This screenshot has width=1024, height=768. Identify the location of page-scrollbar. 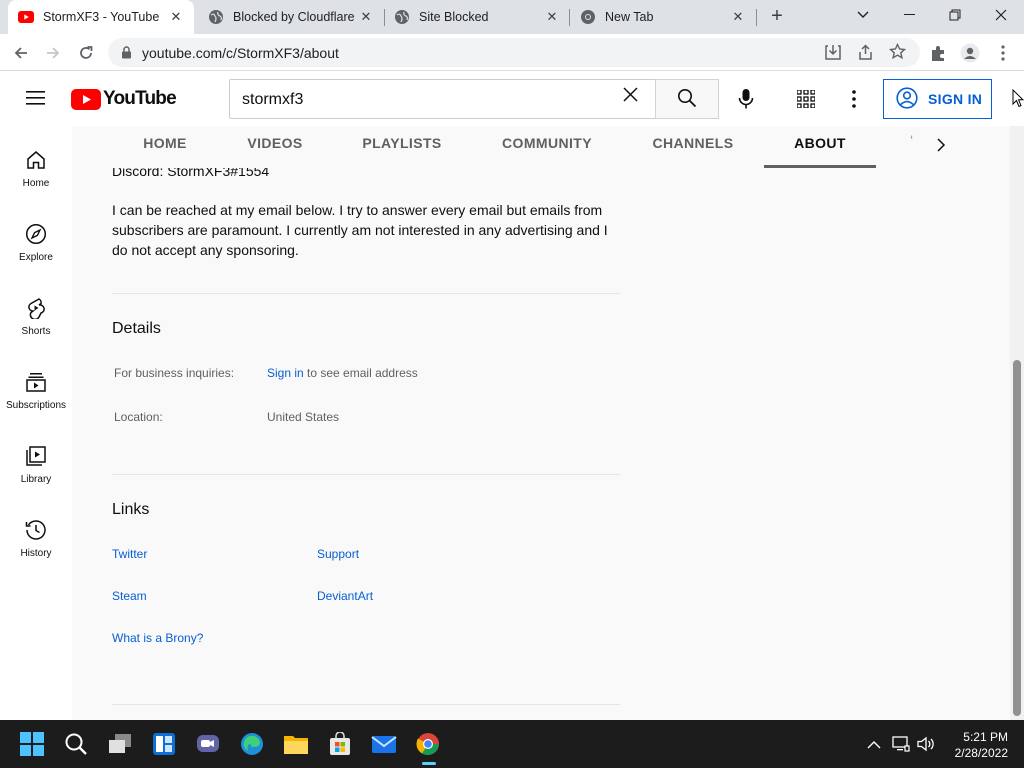
(1017, 423).